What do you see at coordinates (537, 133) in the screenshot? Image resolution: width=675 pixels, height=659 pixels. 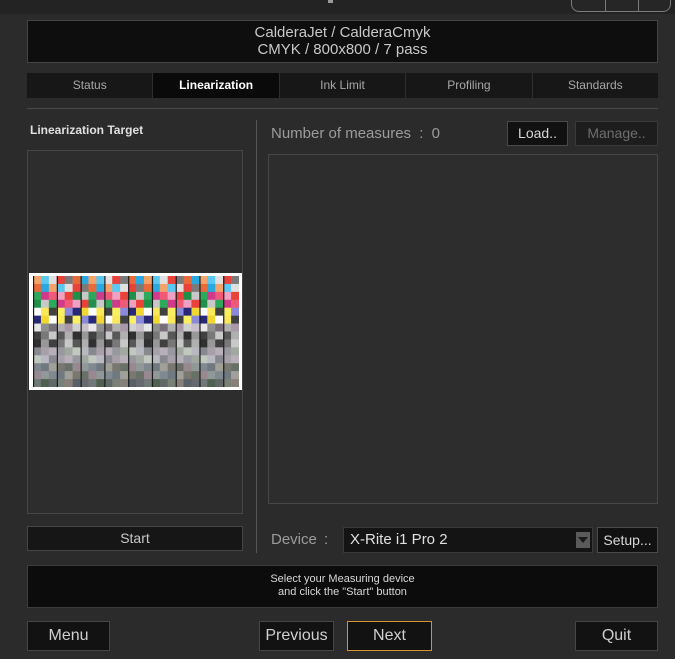 I see `load-button: Load..` at bounding box center [537, 133].